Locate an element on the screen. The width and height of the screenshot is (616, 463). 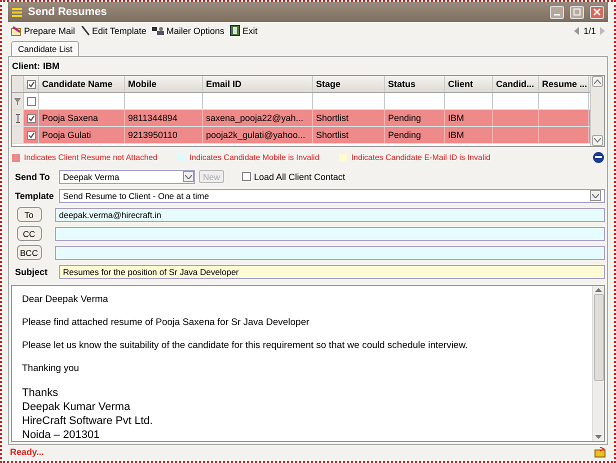
filter-checkbox is located at coordinates (31, 101).